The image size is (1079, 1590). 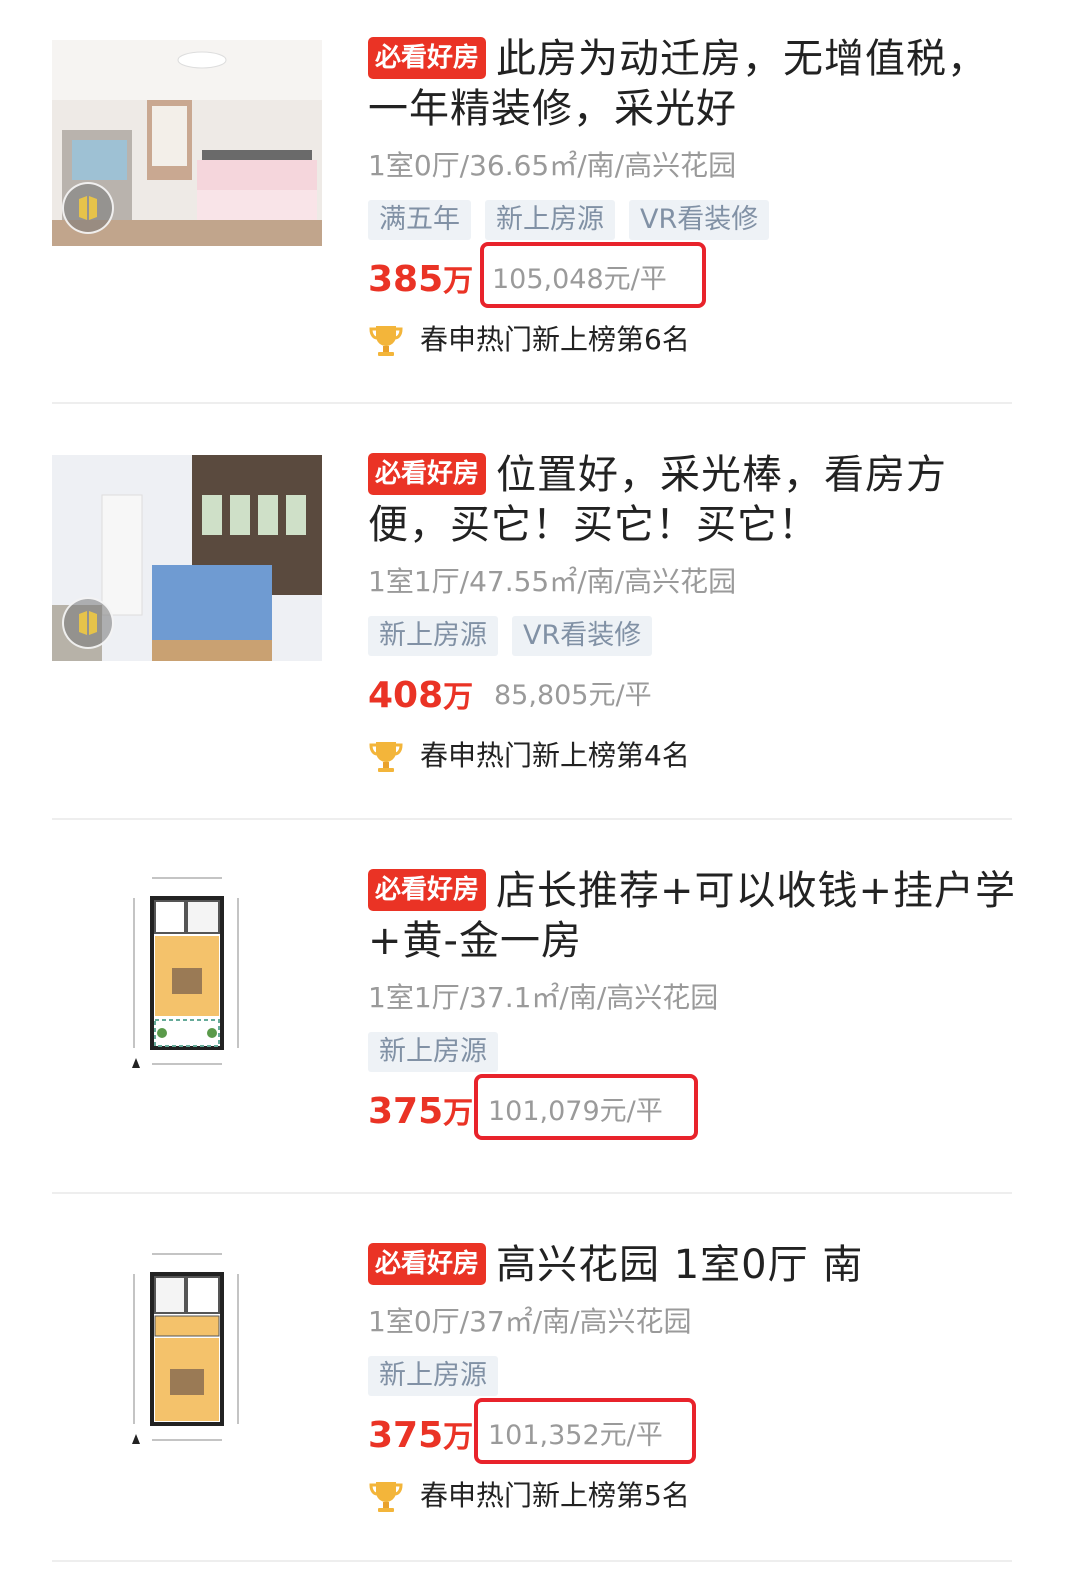 I want to click on listing-meta: 1室1厅/37.1㎡/南/高兴花园, so click(x=543, y=997).